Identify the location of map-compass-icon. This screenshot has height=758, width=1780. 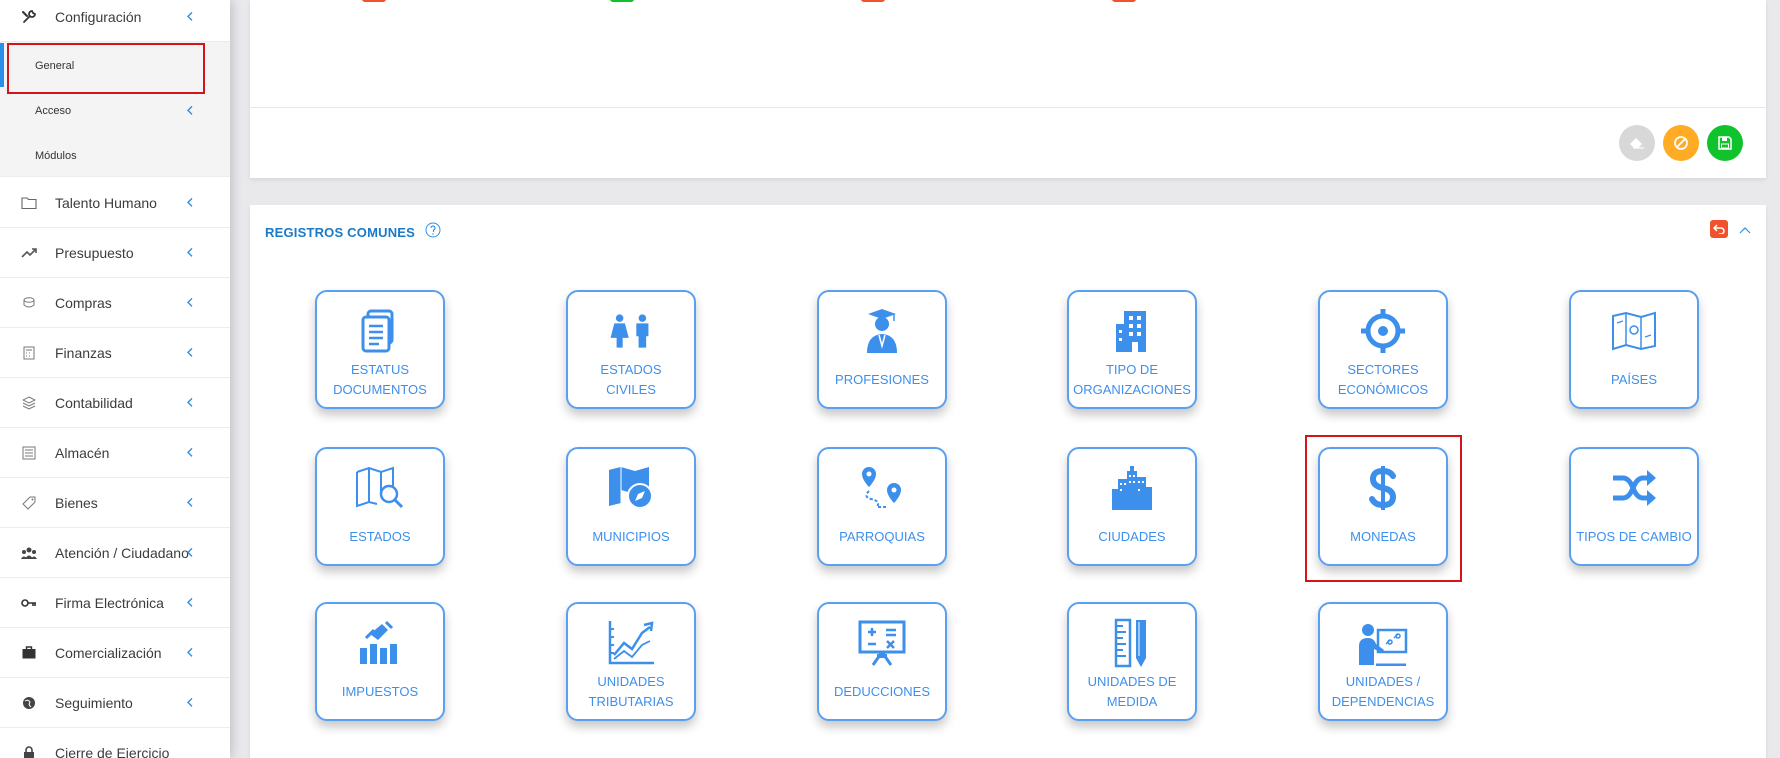
(631, 488).